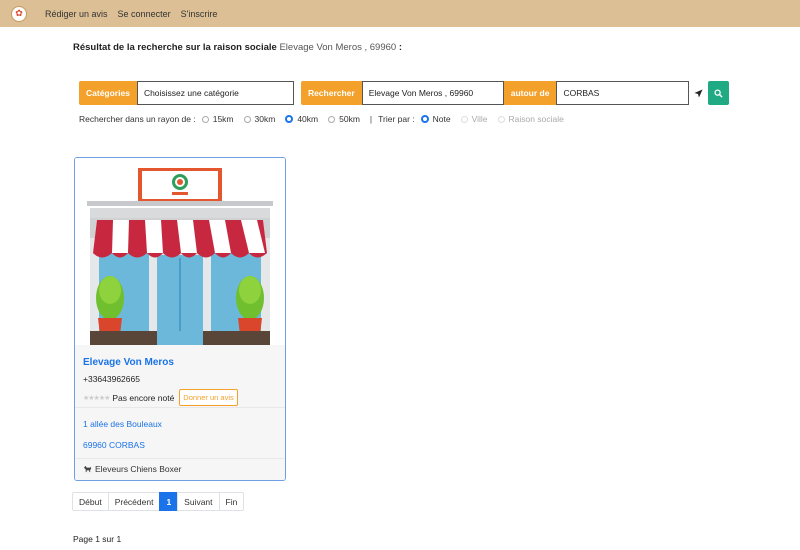  Describe the element at coordinates (180, 432) in the screenshot. I see `card-address-section: 1 allée des Bouleaux 69960 CORBAS` at that location.